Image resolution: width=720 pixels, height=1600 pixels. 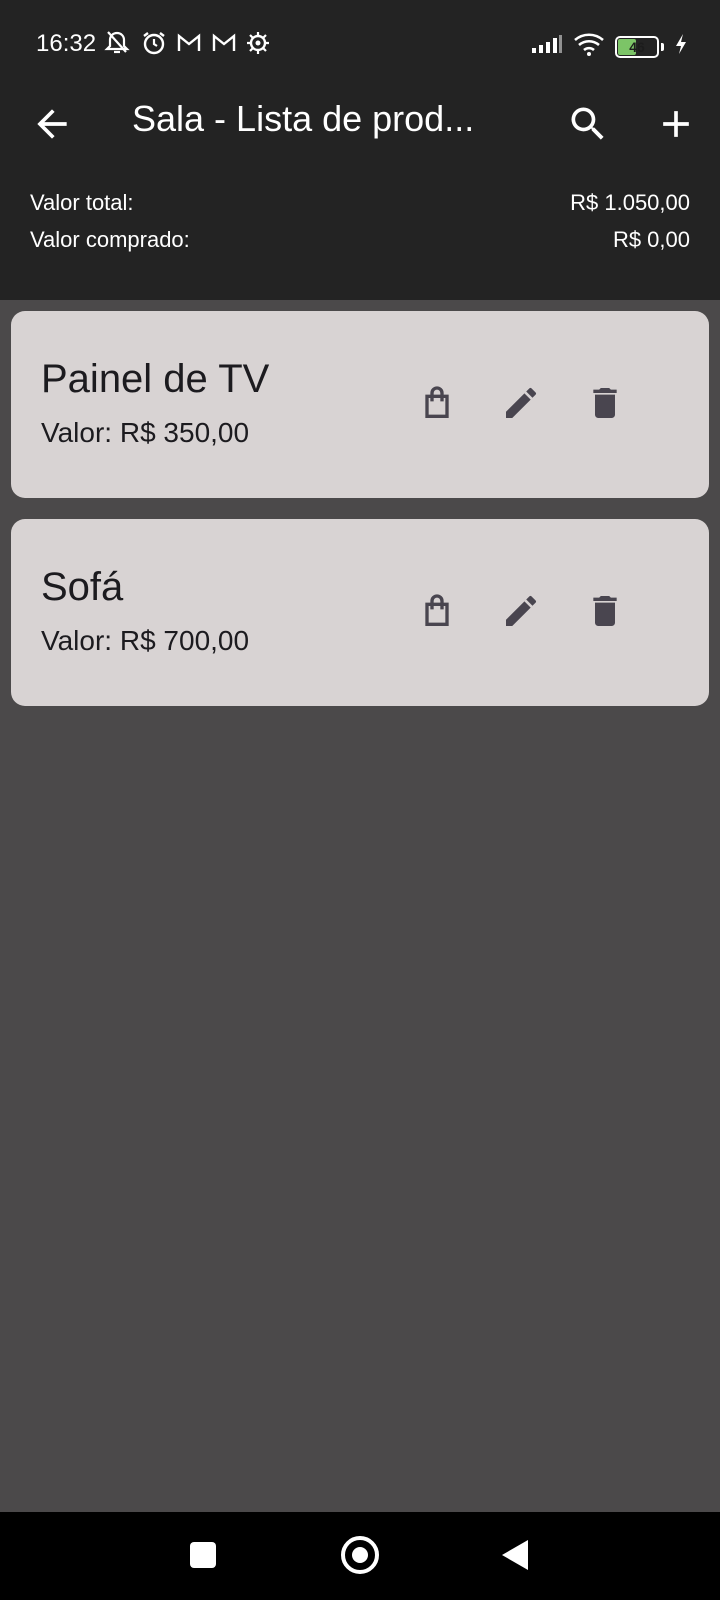 I want to click on status-left-icons, so click(x=186, y=43).